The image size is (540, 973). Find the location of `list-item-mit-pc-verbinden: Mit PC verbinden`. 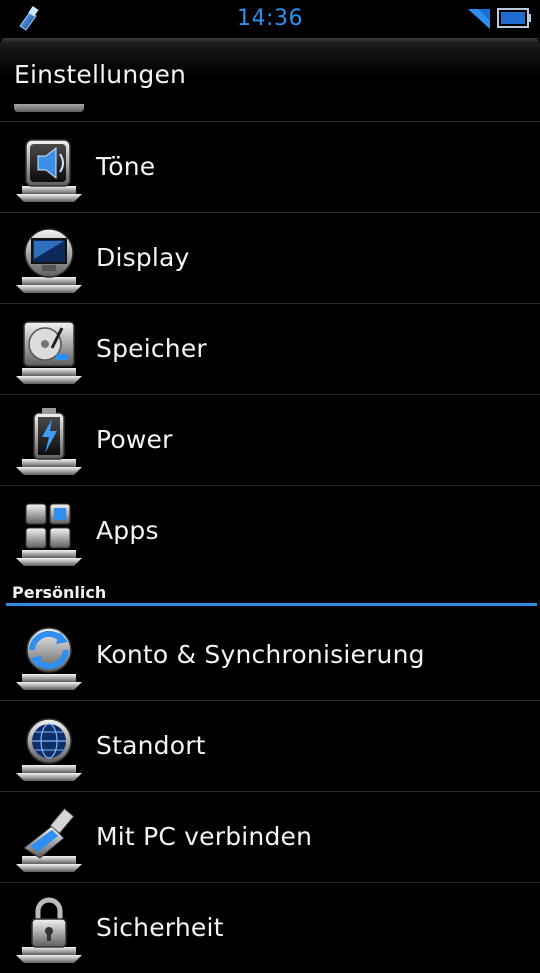

list-item-mit-pc-verbinden: Mit PC verbinden is located at coordinates (270, 836).